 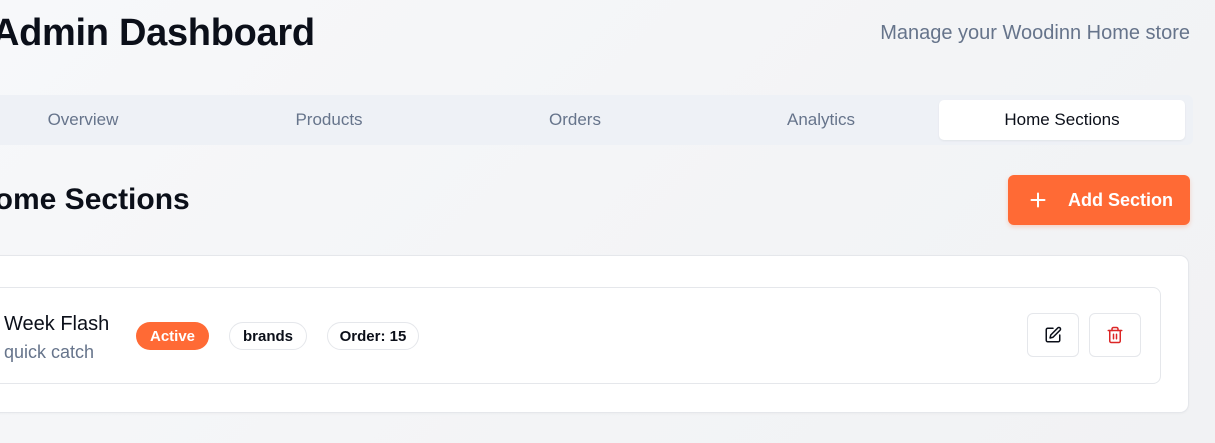 I want to click on delete-section-button, so click(x=1115, y=335).